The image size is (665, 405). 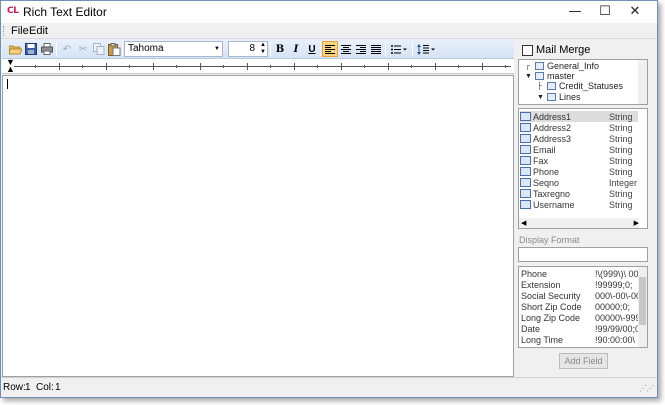 I want to click on field-list-hscrollbar: ◀ ▶, so click(x=579, y=223).